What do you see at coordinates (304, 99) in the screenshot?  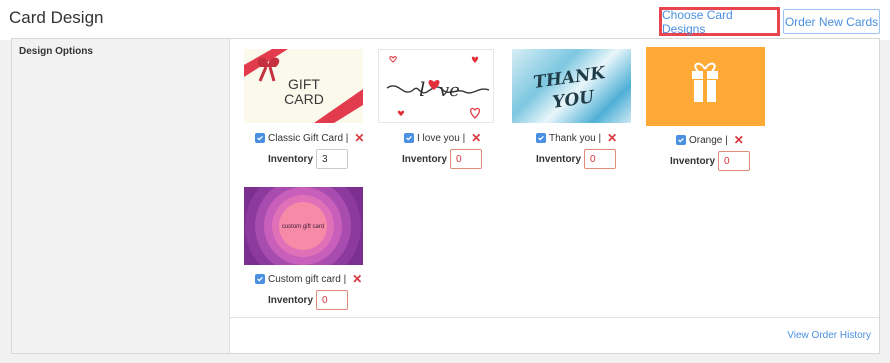 I see `svg-text: CARD` at bounding box center [304, 99].